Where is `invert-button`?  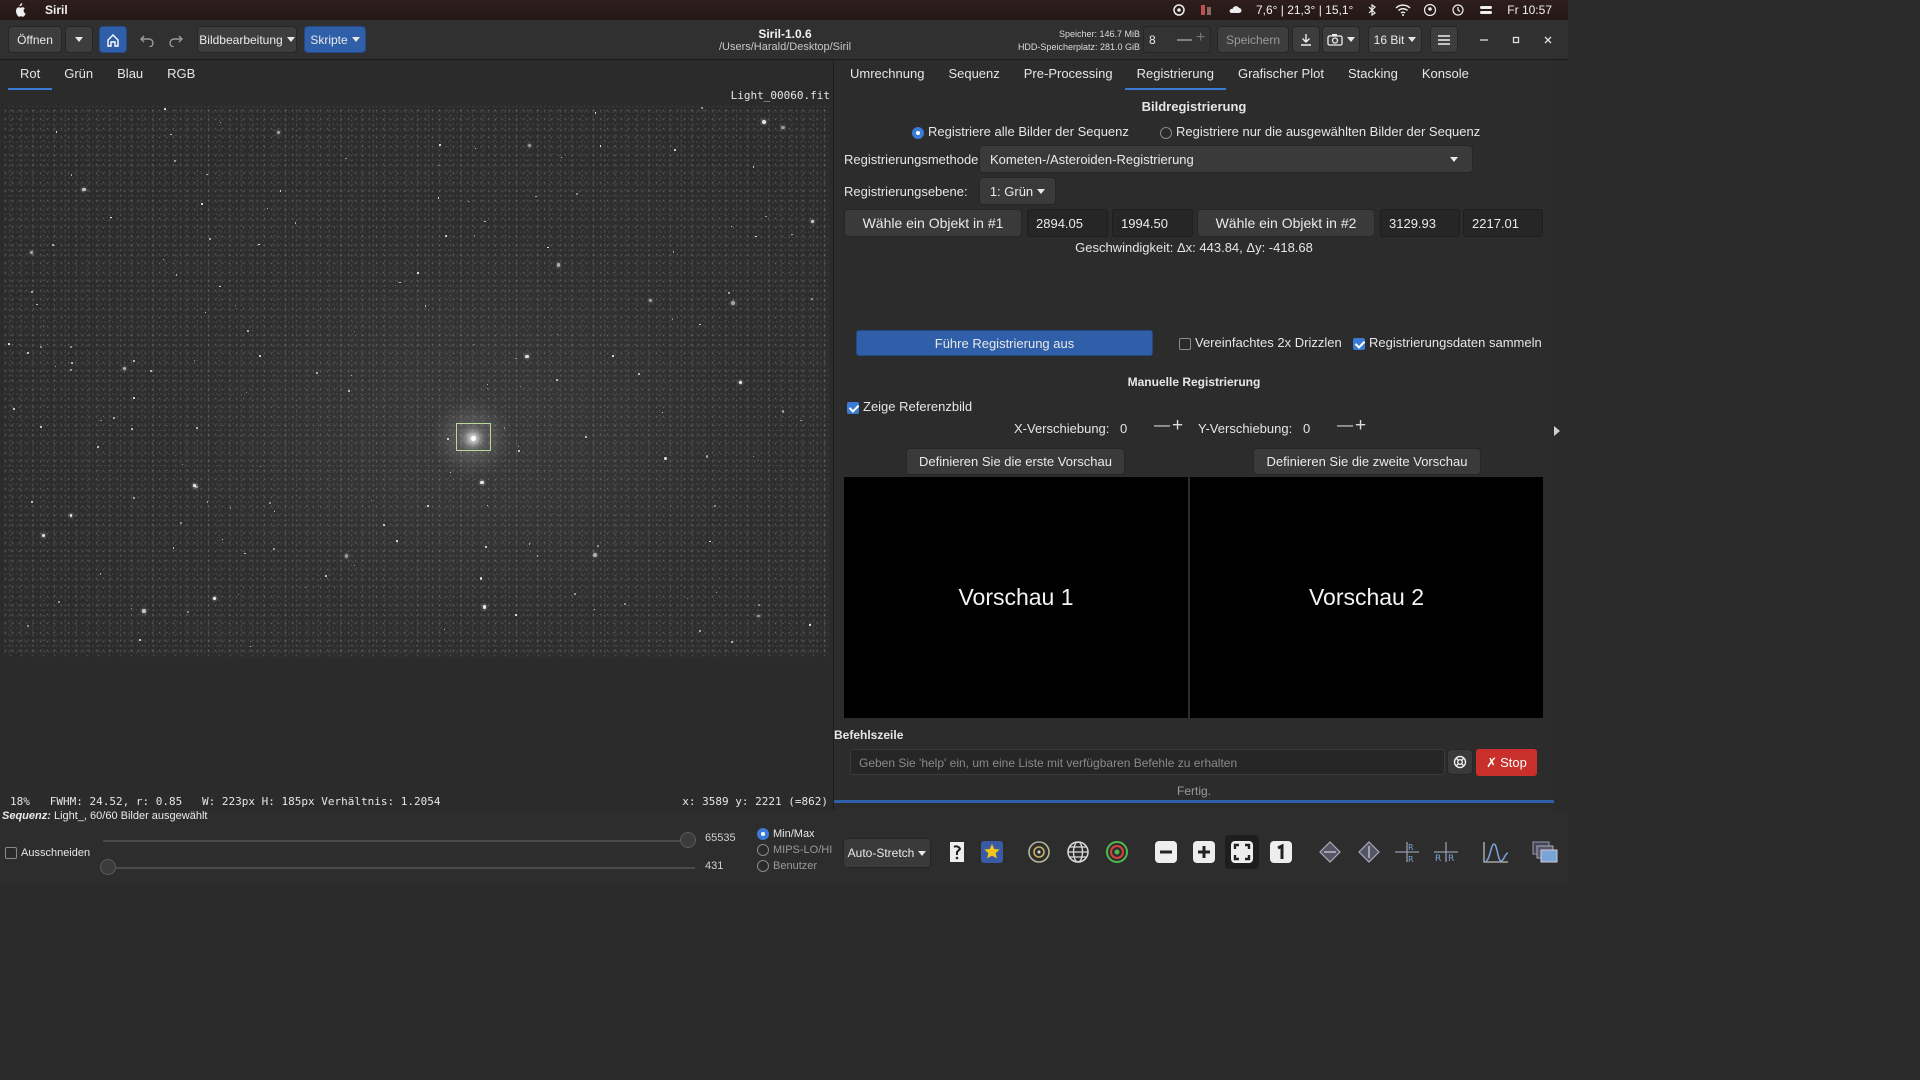 invert-button is located at coordinates (957, 852).